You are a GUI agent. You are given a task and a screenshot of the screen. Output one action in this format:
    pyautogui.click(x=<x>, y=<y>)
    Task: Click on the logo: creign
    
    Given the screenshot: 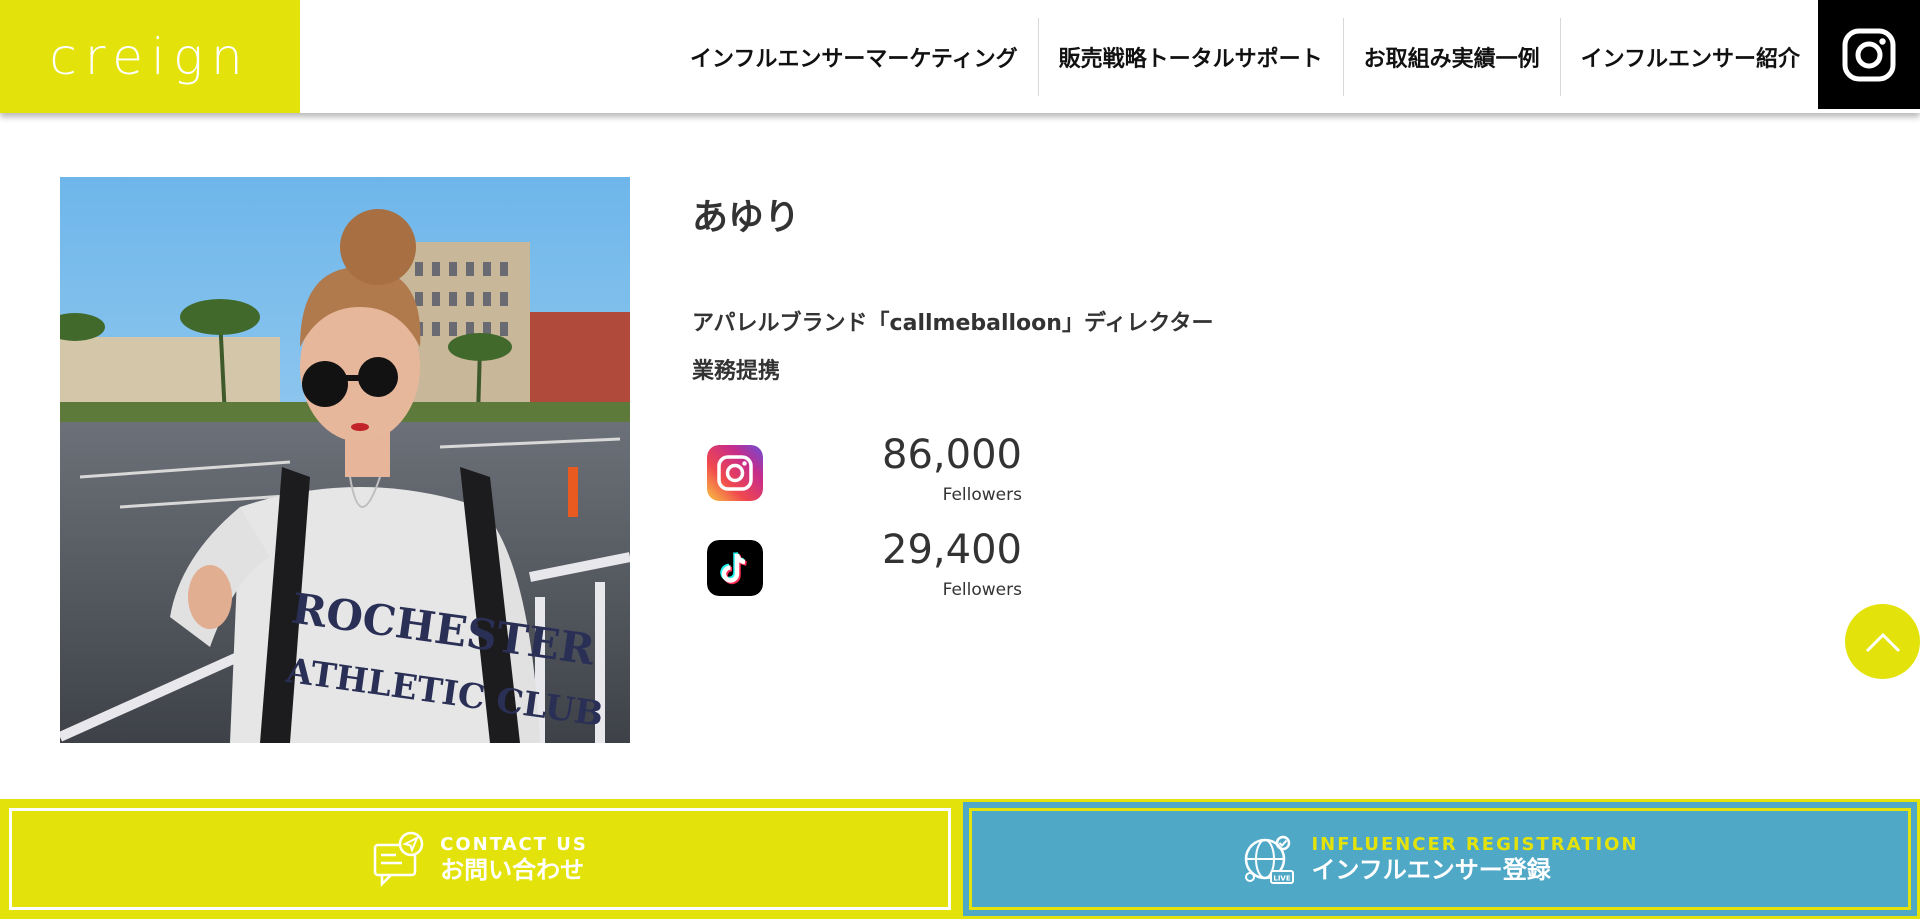 What is the action you would take?
    pyautogui.click(x=150, y=56)
    